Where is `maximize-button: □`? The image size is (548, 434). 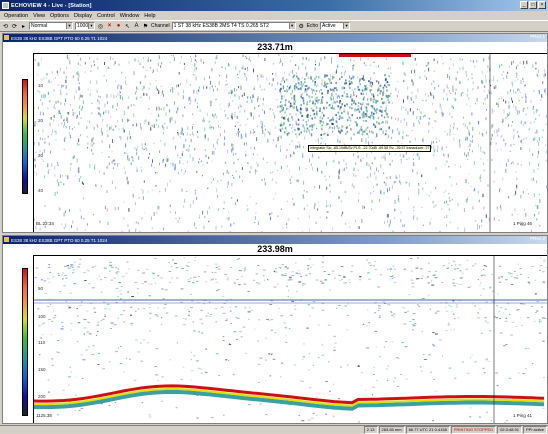 maximize-button: □ is located at coordinates (533, 5).